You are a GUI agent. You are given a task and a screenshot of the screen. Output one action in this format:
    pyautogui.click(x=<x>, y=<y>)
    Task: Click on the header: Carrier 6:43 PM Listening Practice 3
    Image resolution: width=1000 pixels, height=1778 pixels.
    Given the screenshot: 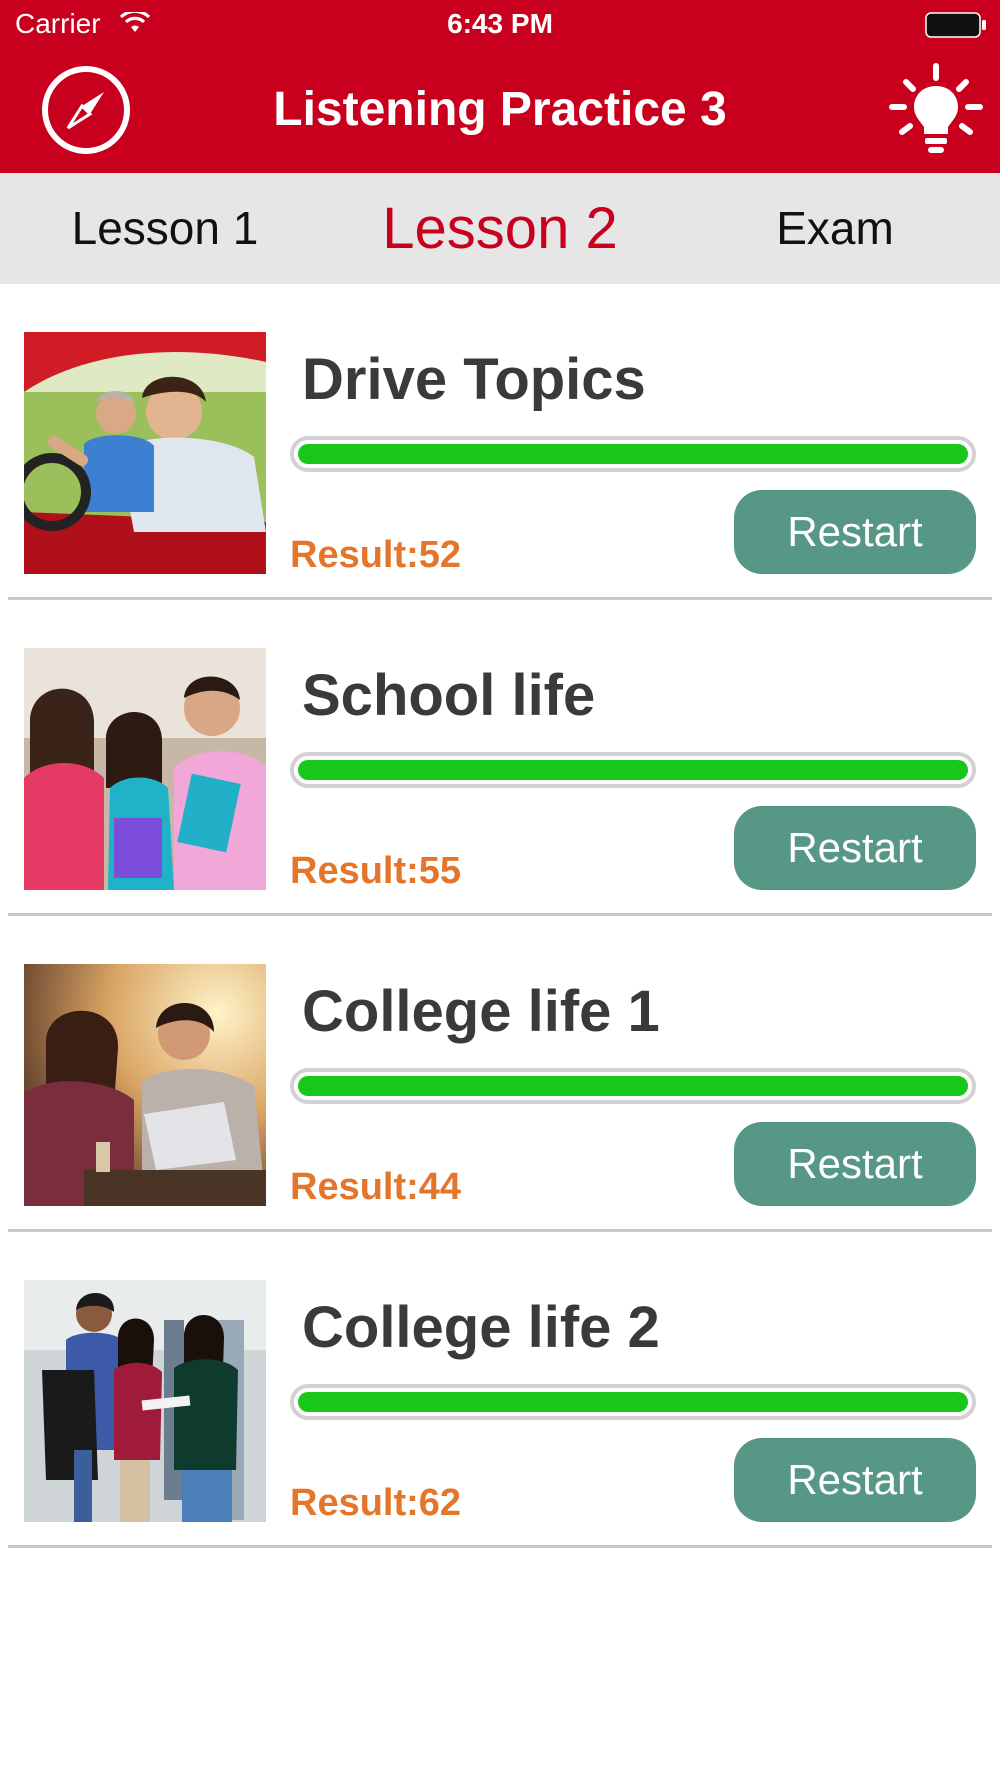 What is the action you would take?
    pyautogui.click(x=500, y=86)
    